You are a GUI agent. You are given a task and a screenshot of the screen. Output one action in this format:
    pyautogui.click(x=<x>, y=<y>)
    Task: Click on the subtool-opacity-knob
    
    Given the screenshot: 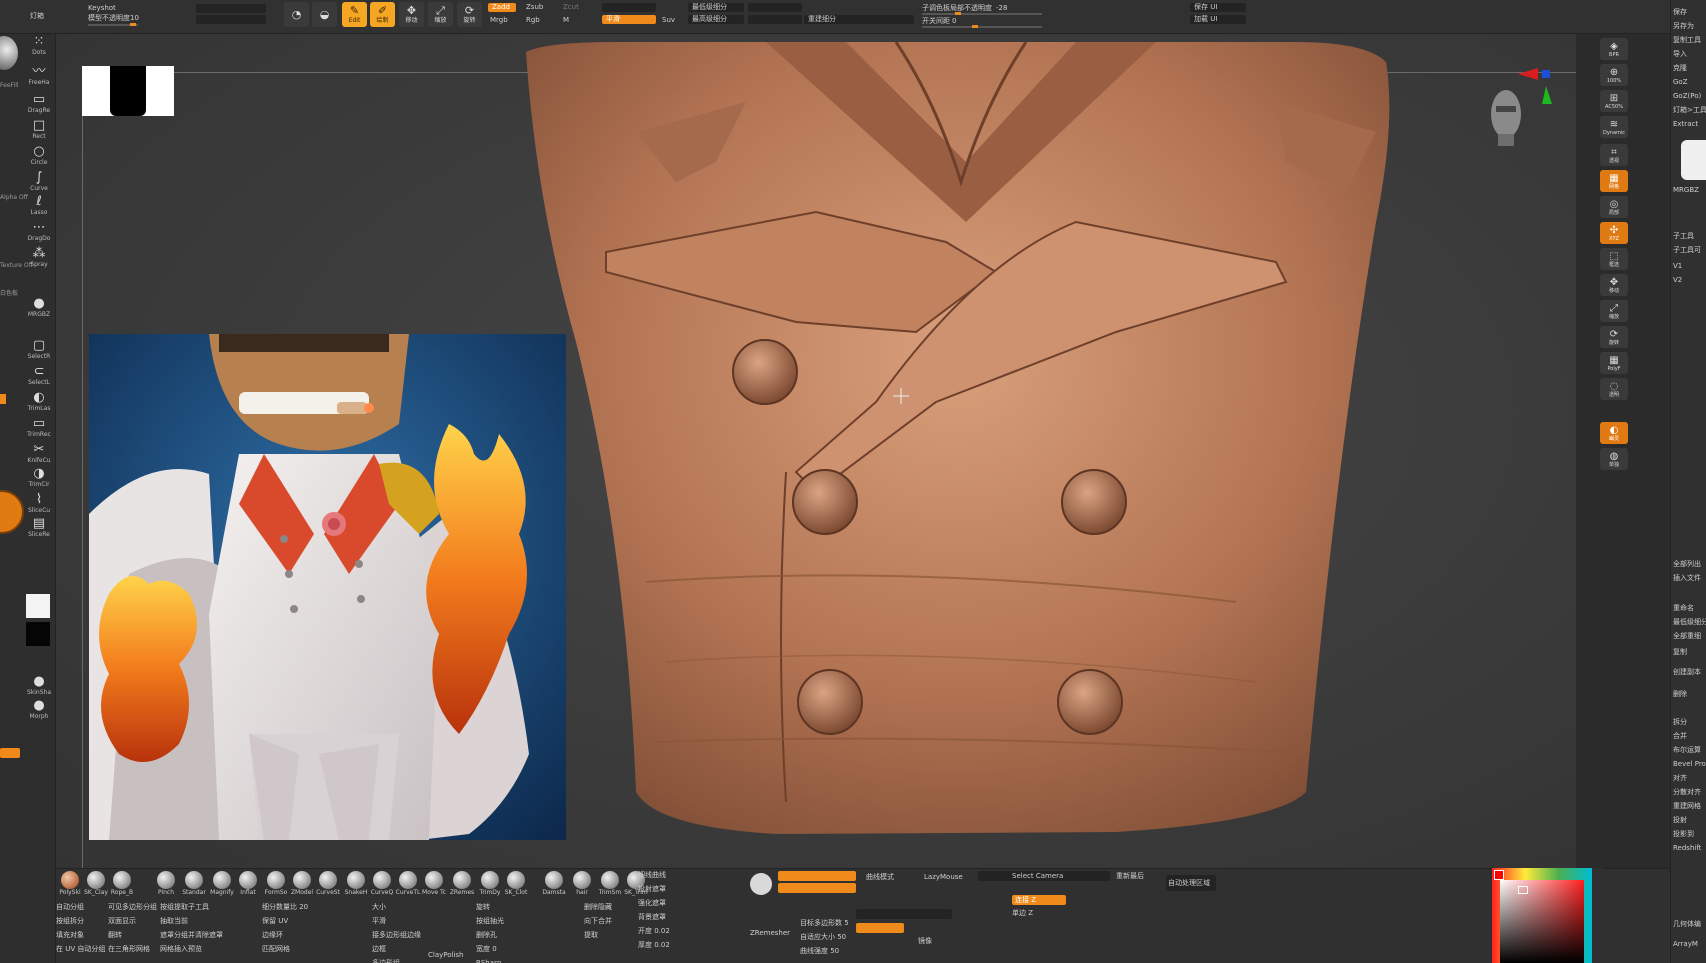 What is the action you would take?
    pyautogui.click(x=958, y=13)
    